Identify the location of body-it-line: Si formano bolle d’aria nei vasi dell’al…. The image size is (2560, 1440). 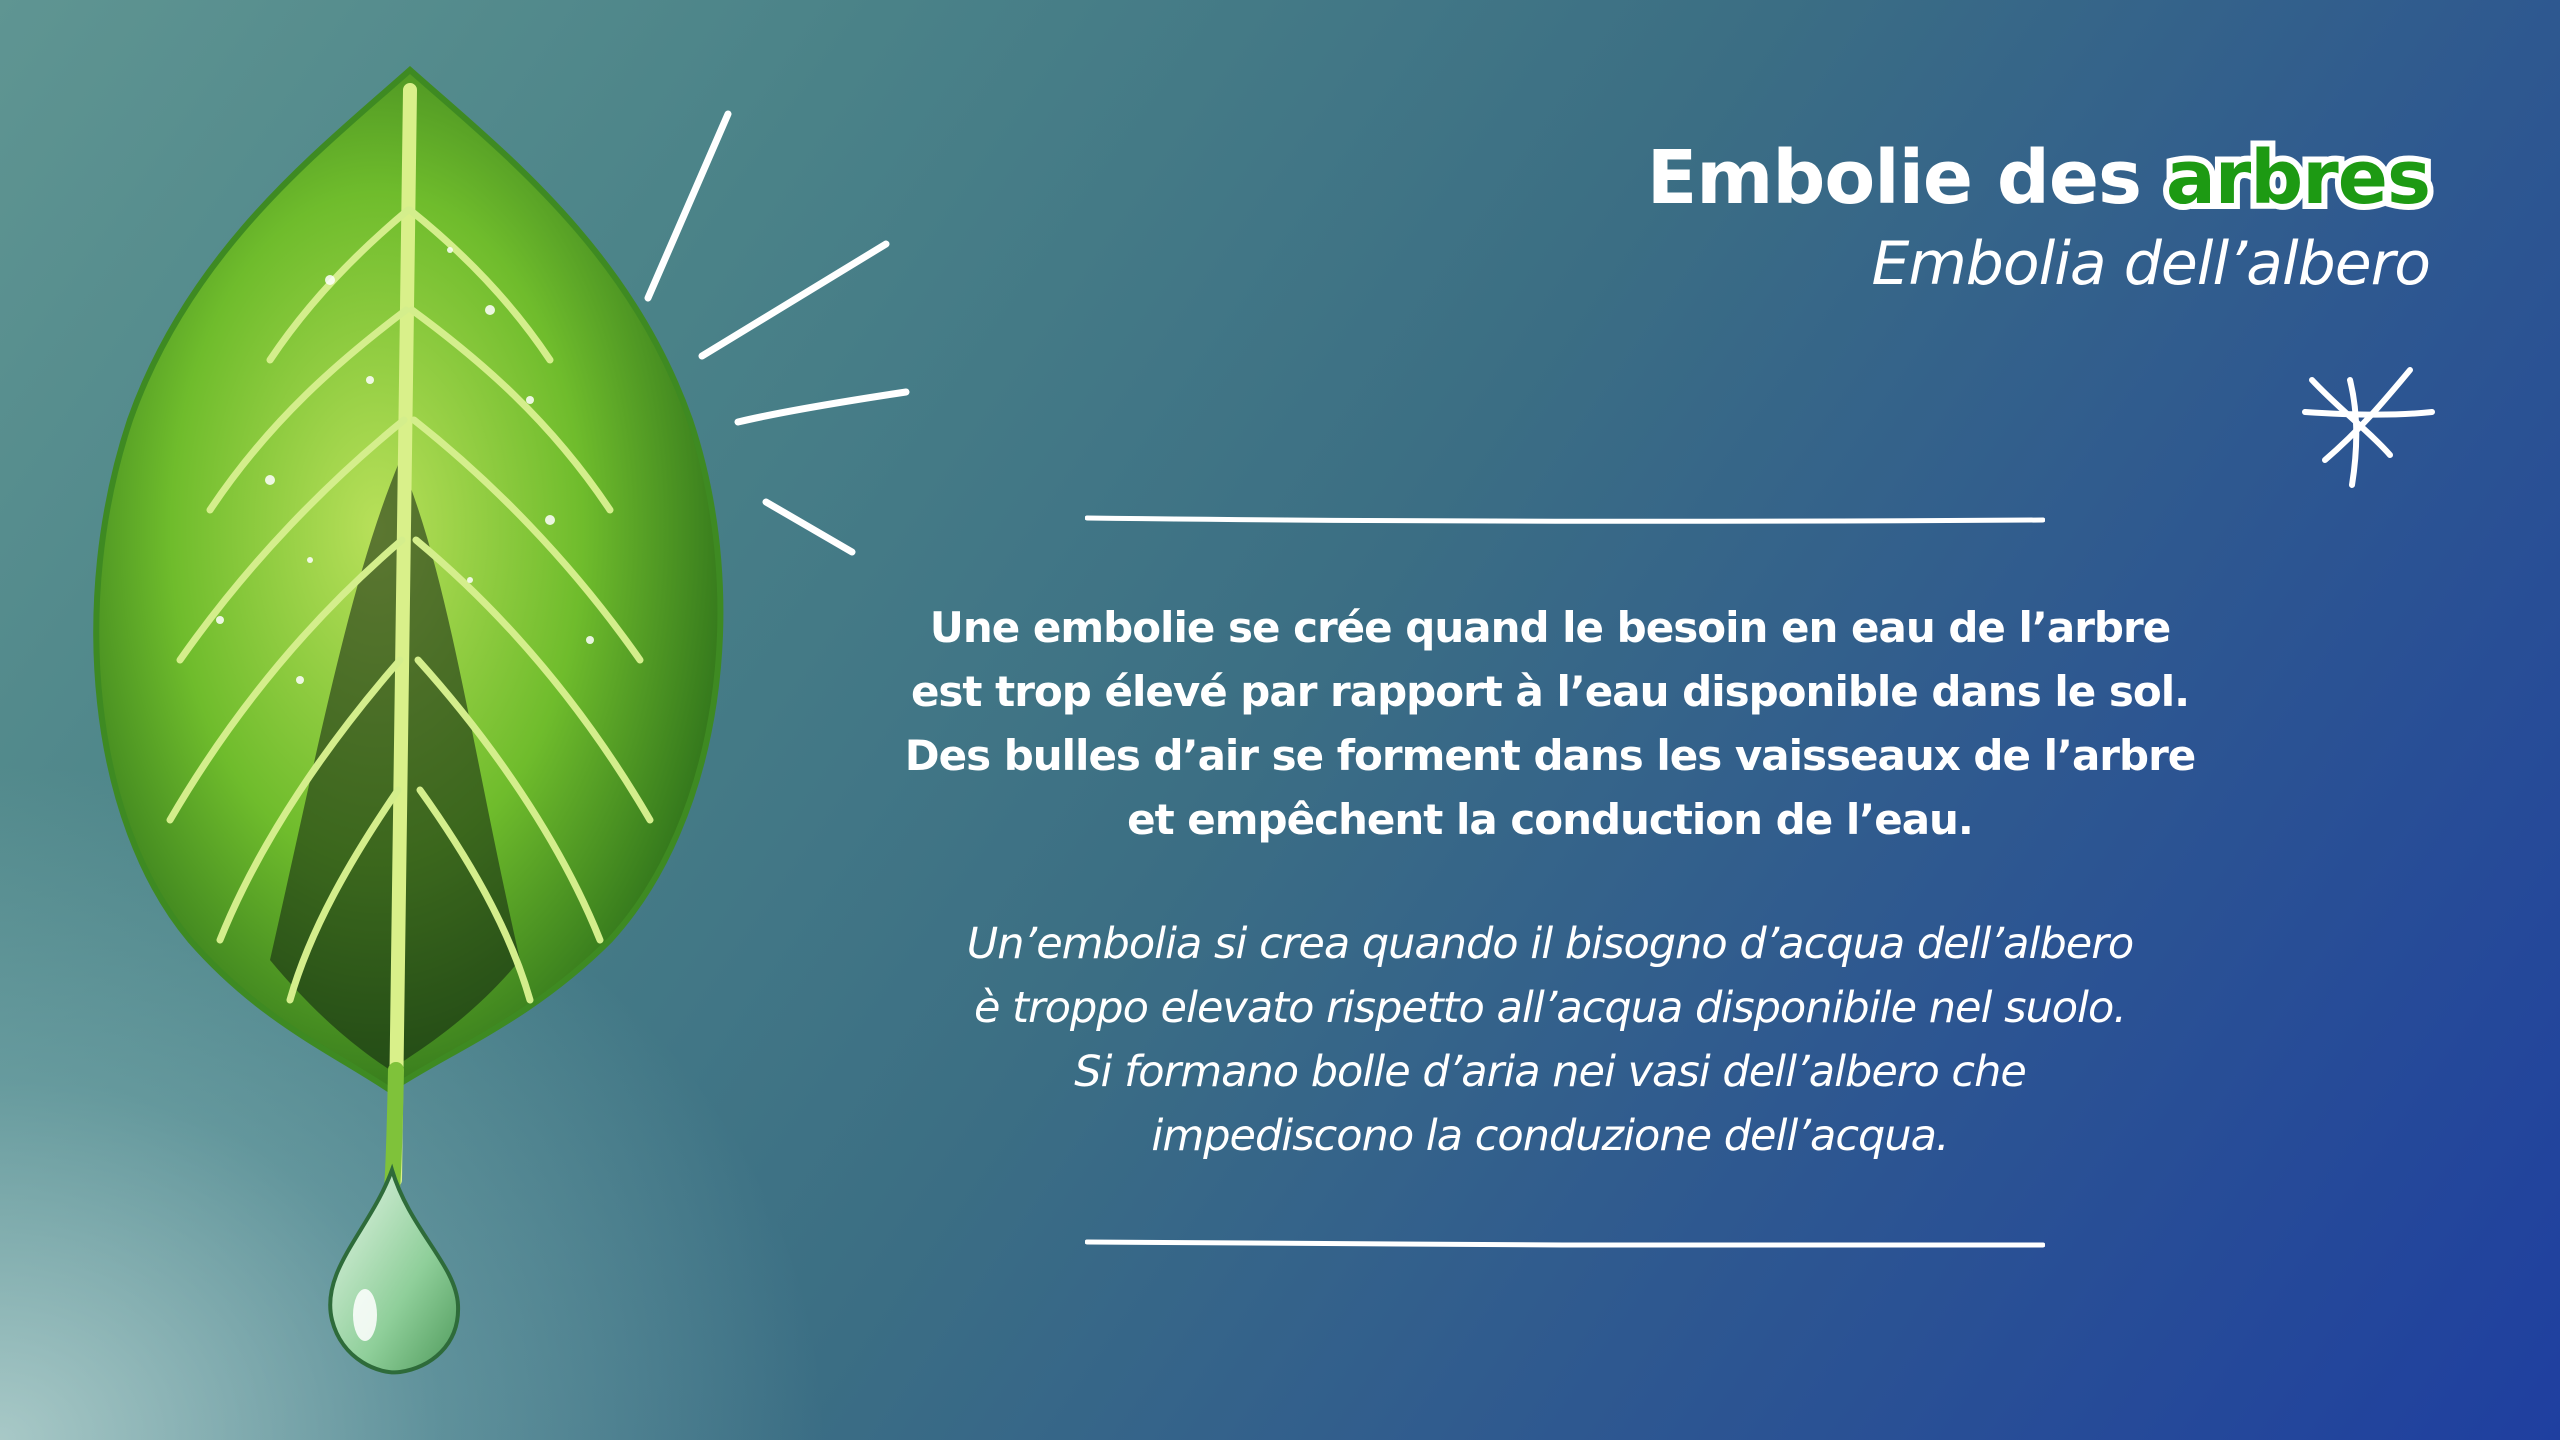
(1550, 1072).